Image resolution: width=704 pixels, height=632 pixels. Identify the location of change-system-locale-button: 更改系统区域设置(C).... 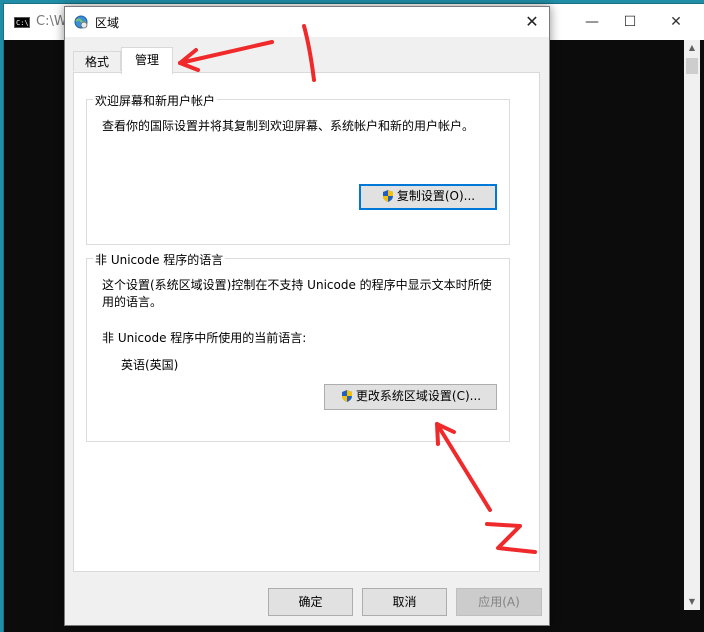
(410, 397).